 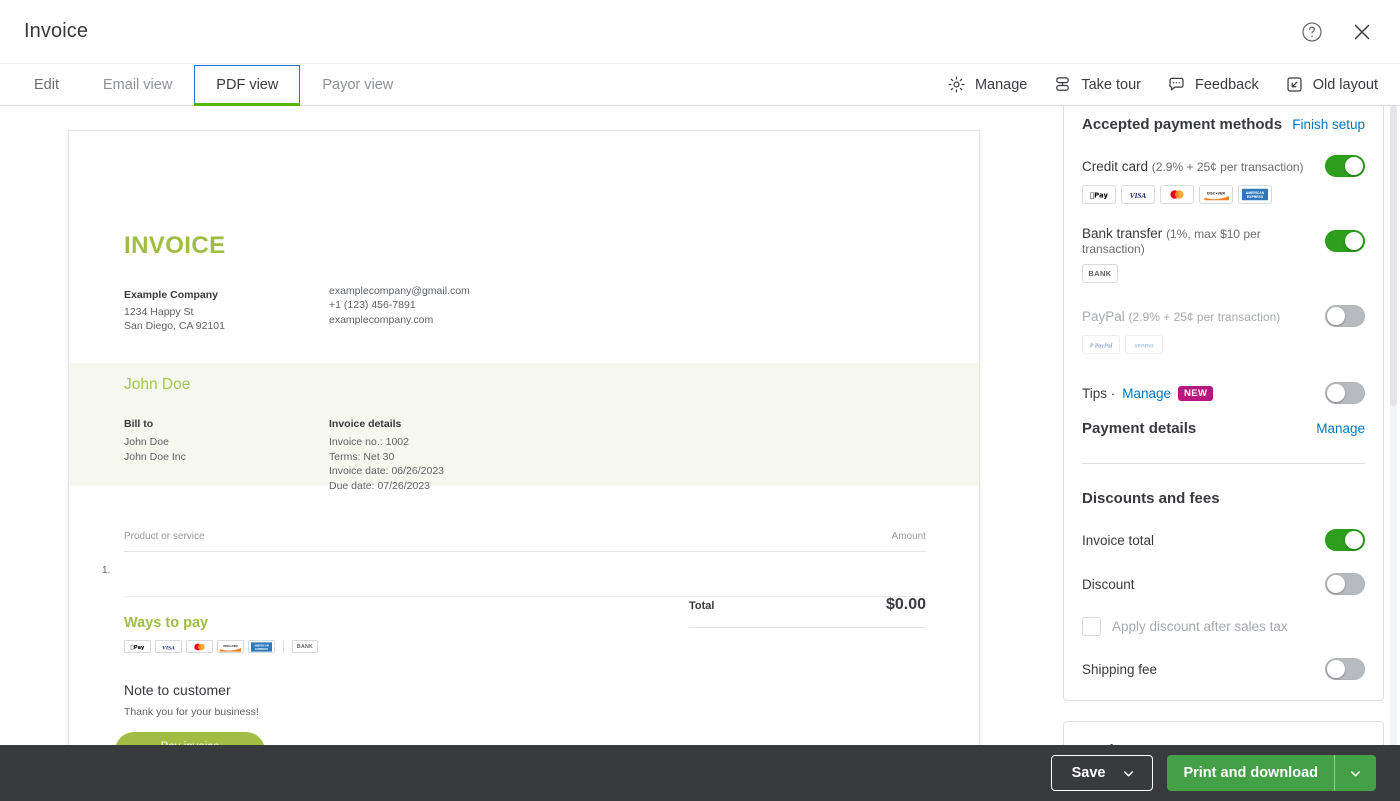 What do you see at coordinates (1345, 241) in the screenshot?
I see `bank-transfer-toggle` at bounding box center [1345, 241].